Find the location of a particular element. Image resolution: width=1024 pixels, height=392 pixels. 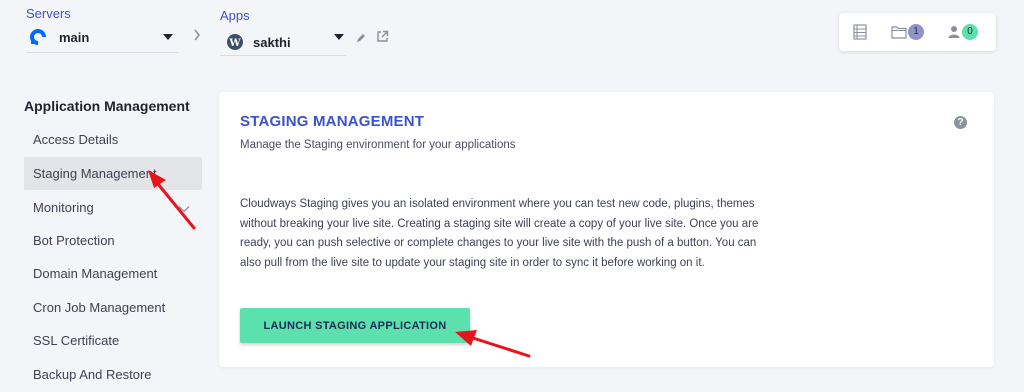

folder-count-badge: 1 is located at coordinates (916, 32).